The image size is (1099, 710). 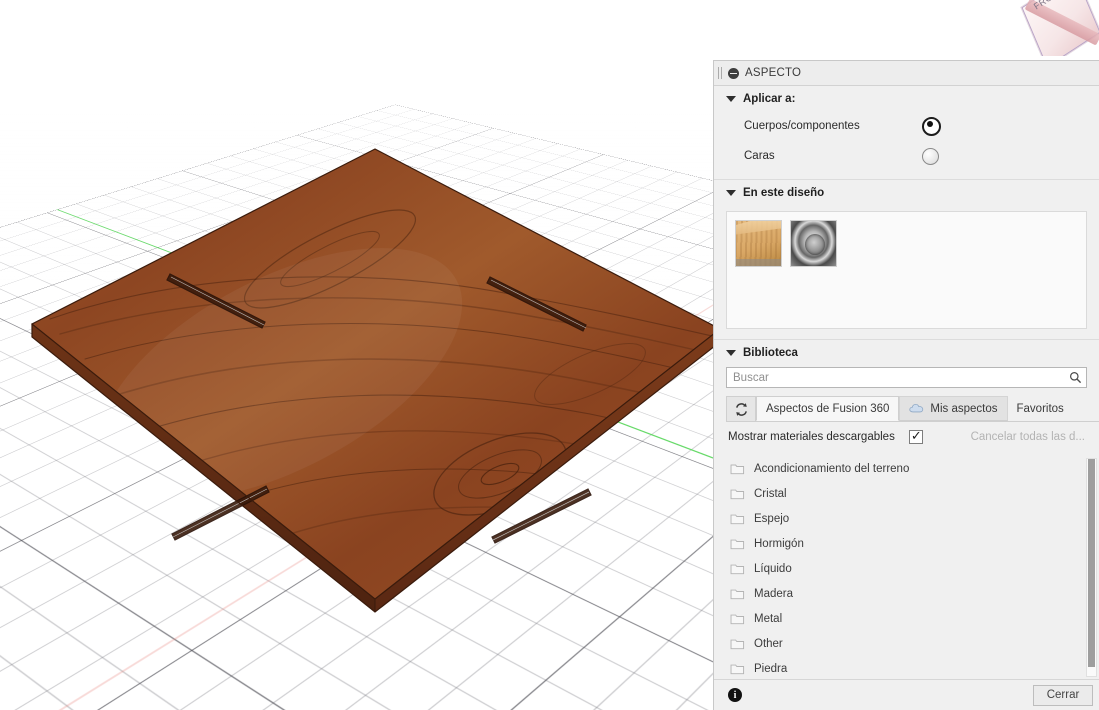 What do you see at coordinates (906, 126) in the screenshot?
I see `apply-option-bodies: Cuerpos/componentes` at bounding box center [906, 126].